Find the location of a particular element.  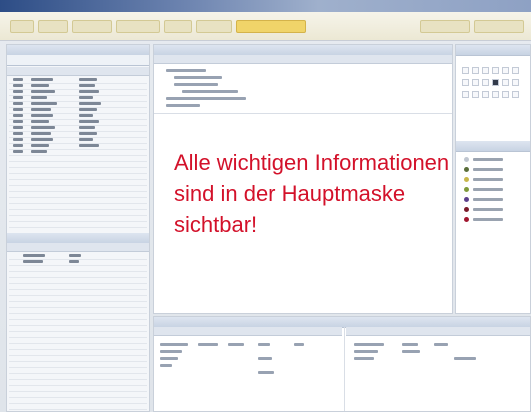

left-list-column-header is located at coordinates (78, 71).